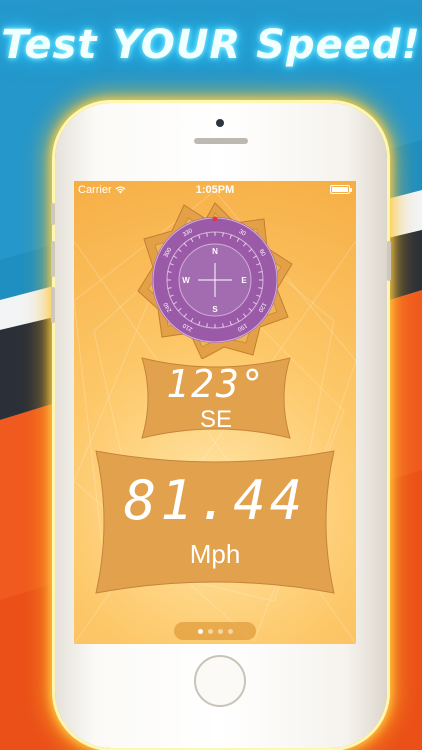  I want to click on speed-panel: 81.44 Mph, so click(215, 522).